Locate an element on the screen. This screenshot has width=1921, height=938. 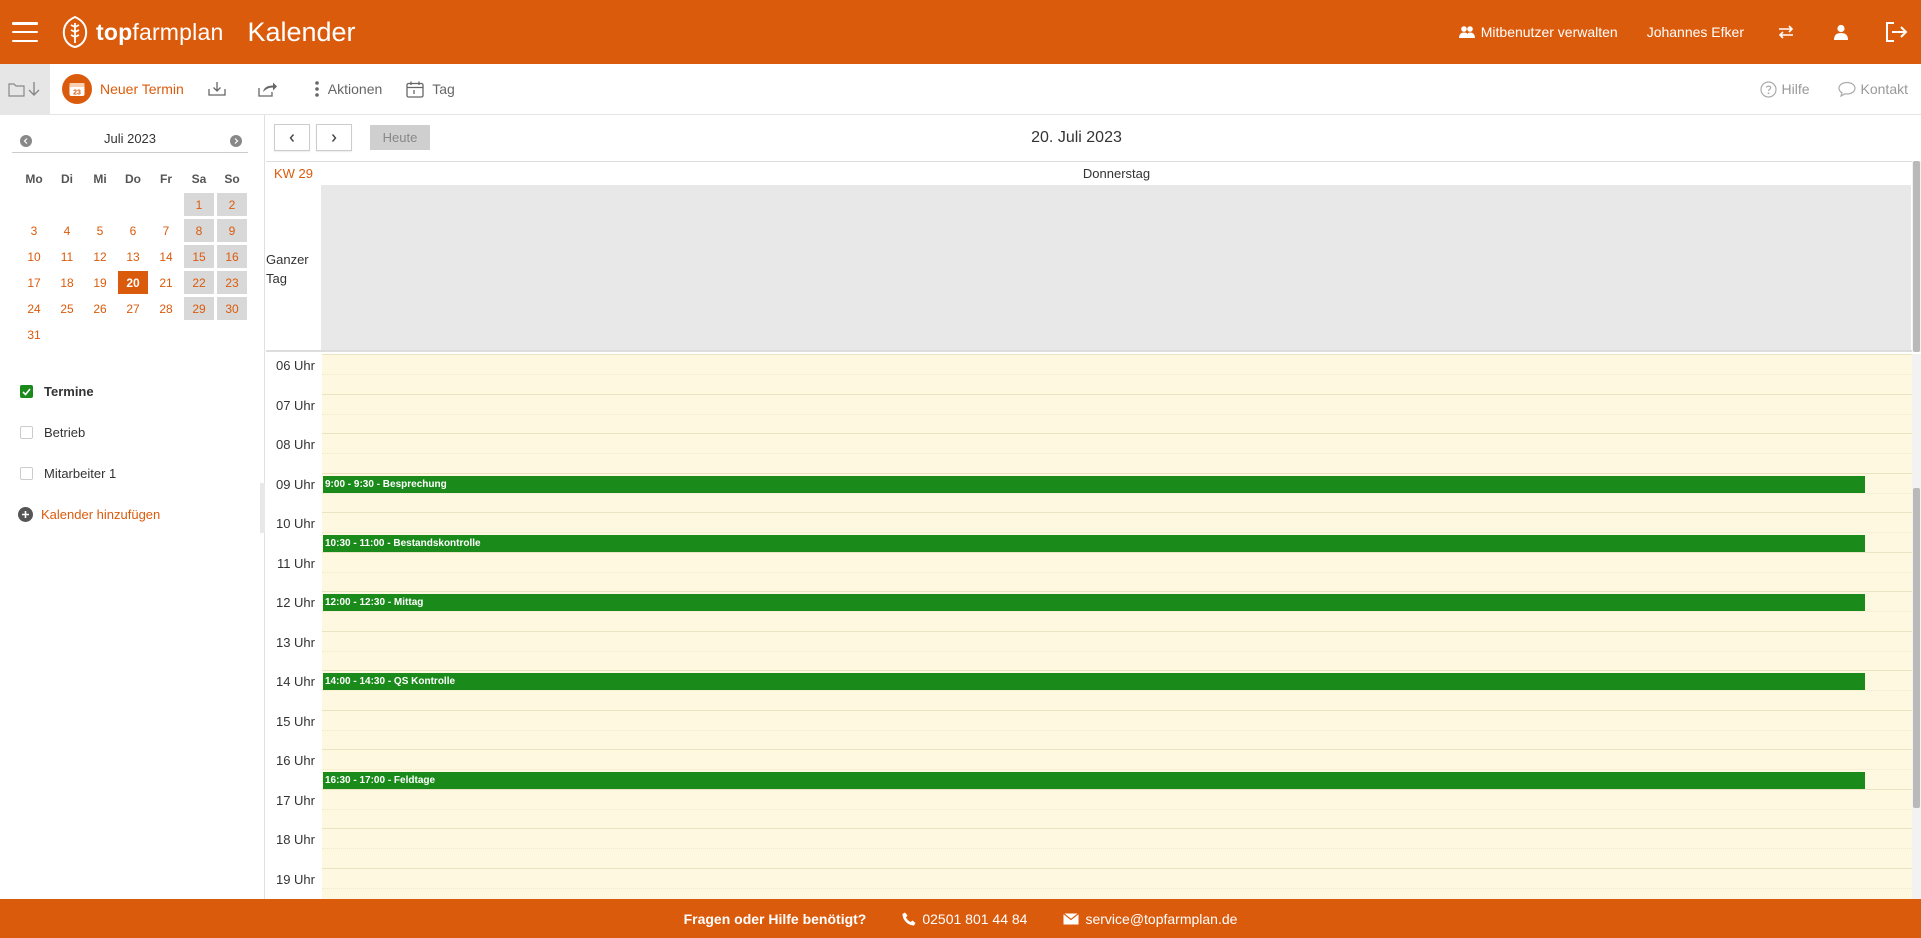
day-name: Donnerstag is located at coordinates (1116, 173).